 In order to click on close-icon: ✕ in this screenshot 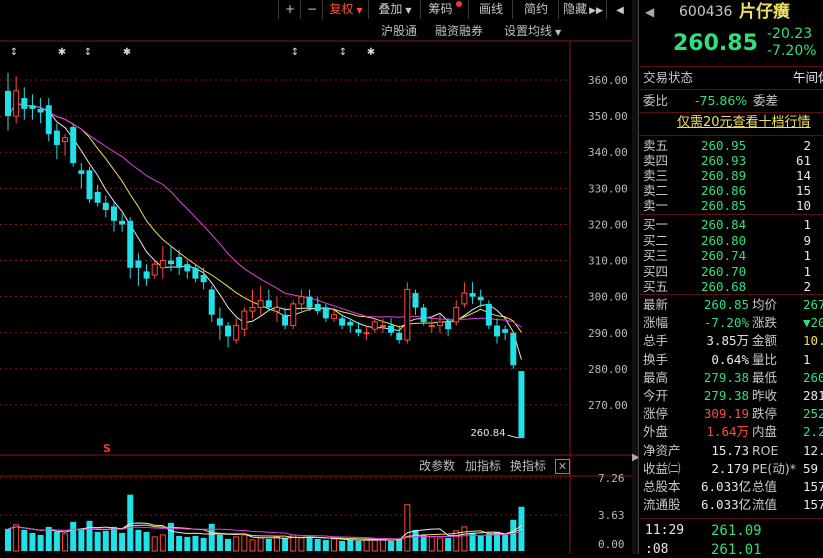, I will do `click(562, 466)`.